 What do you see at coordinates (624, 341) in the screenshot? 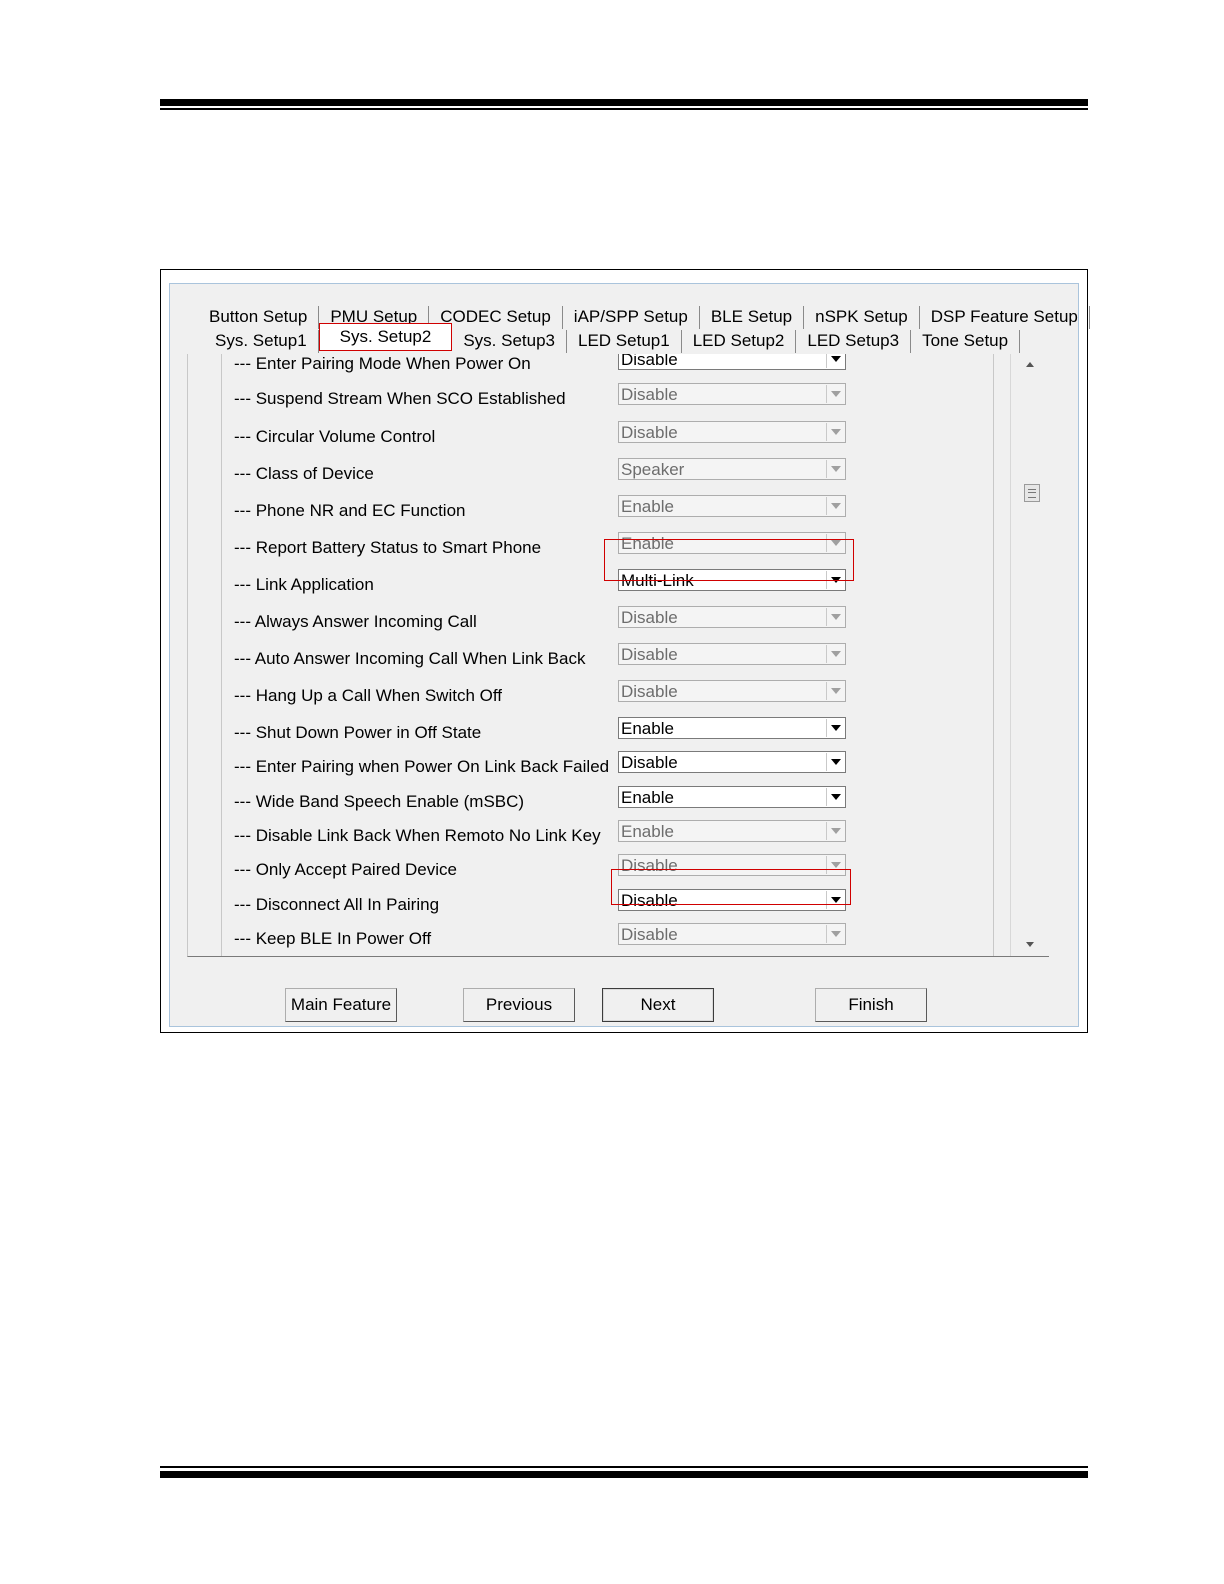
I see `tab-led-setup1: LED Setup1` at bounding box center [624, 341].